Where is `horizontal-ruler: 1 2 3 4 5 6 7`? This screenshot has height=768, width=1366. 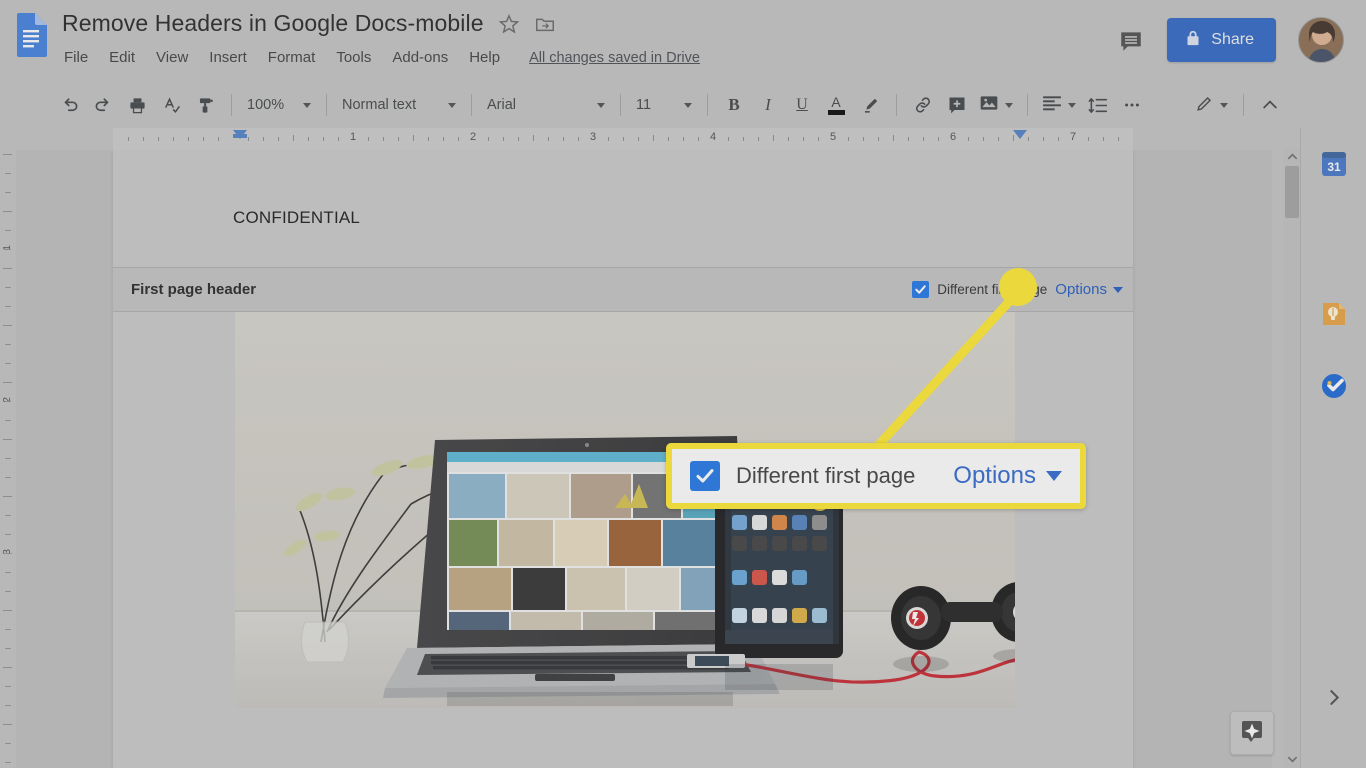 horizontal-ruler: 1 2 3 4 5 6 7 is located at coordinates (650, 139).